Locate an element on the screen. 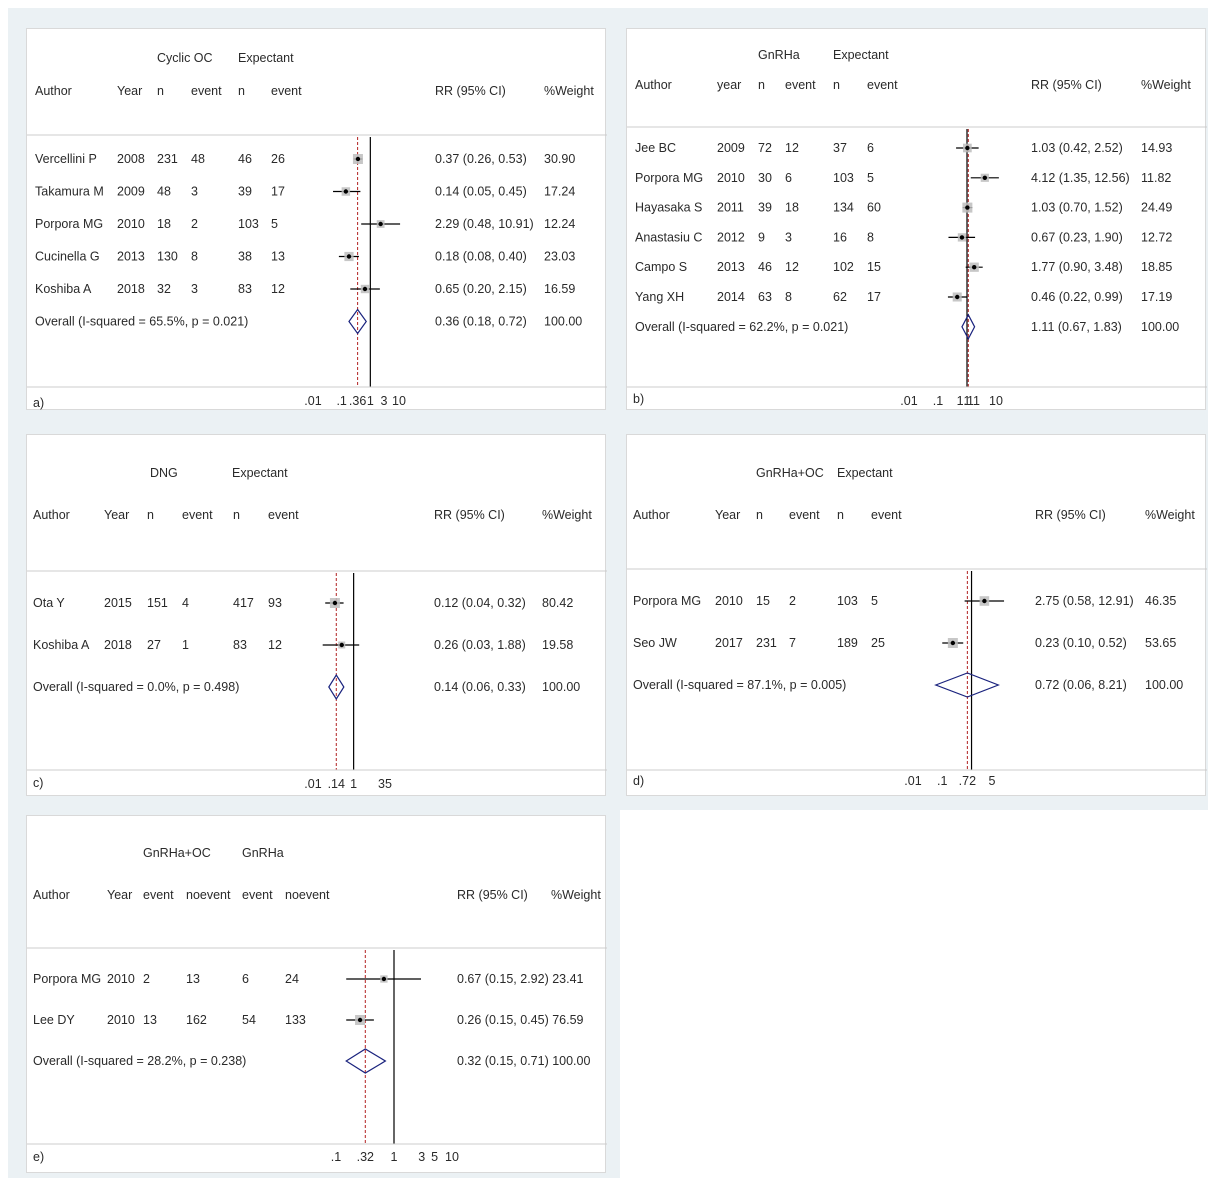  study-cell: 133 is located at coordinates (295, 1020).